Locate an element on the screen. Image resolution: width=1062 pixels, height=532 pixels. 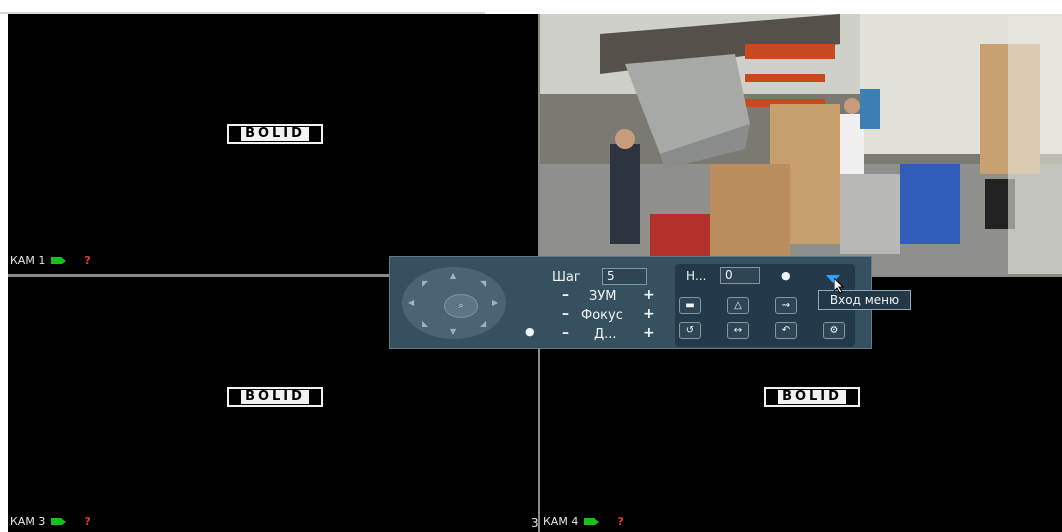
joystick-icon: ● is located at coordinates (530, 331).